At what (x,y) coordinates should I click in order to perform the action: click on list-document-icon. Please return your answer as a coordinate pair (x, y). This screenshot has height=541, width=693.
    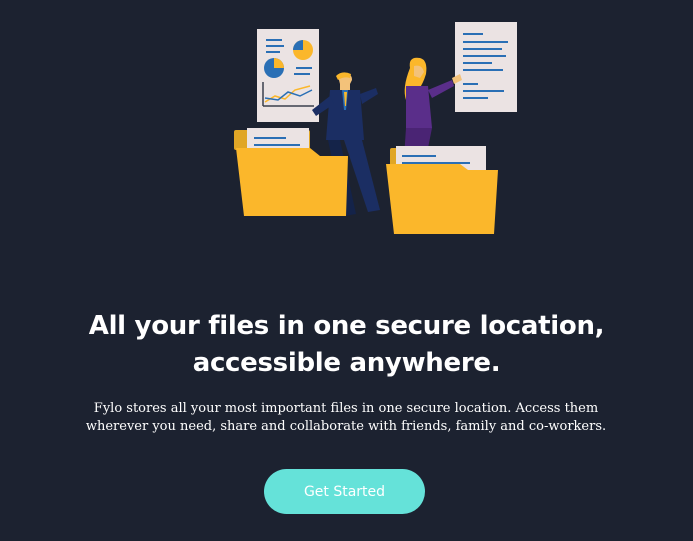
    Looking at the image, I should click on (486, 67).